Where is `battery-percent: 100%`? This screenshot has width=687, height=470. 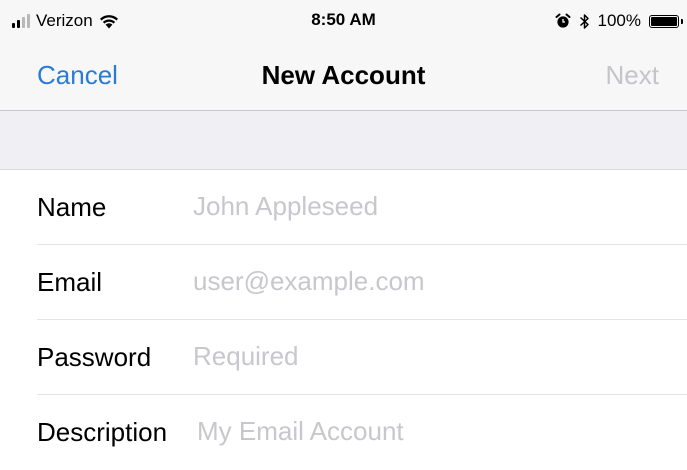 battery-percent: 100% is located at coordinates (619, 20).